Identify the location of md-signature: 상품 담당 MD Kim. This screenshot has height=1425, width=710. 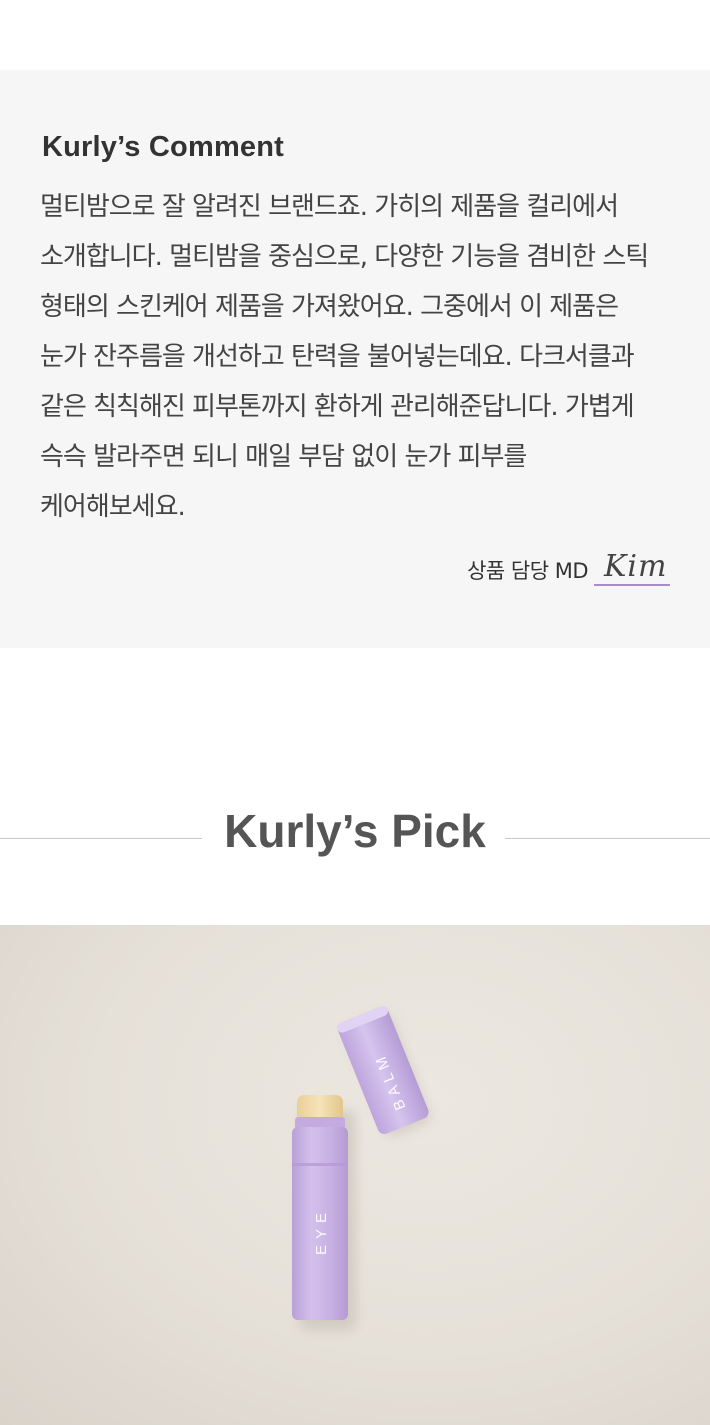
(568, 568).